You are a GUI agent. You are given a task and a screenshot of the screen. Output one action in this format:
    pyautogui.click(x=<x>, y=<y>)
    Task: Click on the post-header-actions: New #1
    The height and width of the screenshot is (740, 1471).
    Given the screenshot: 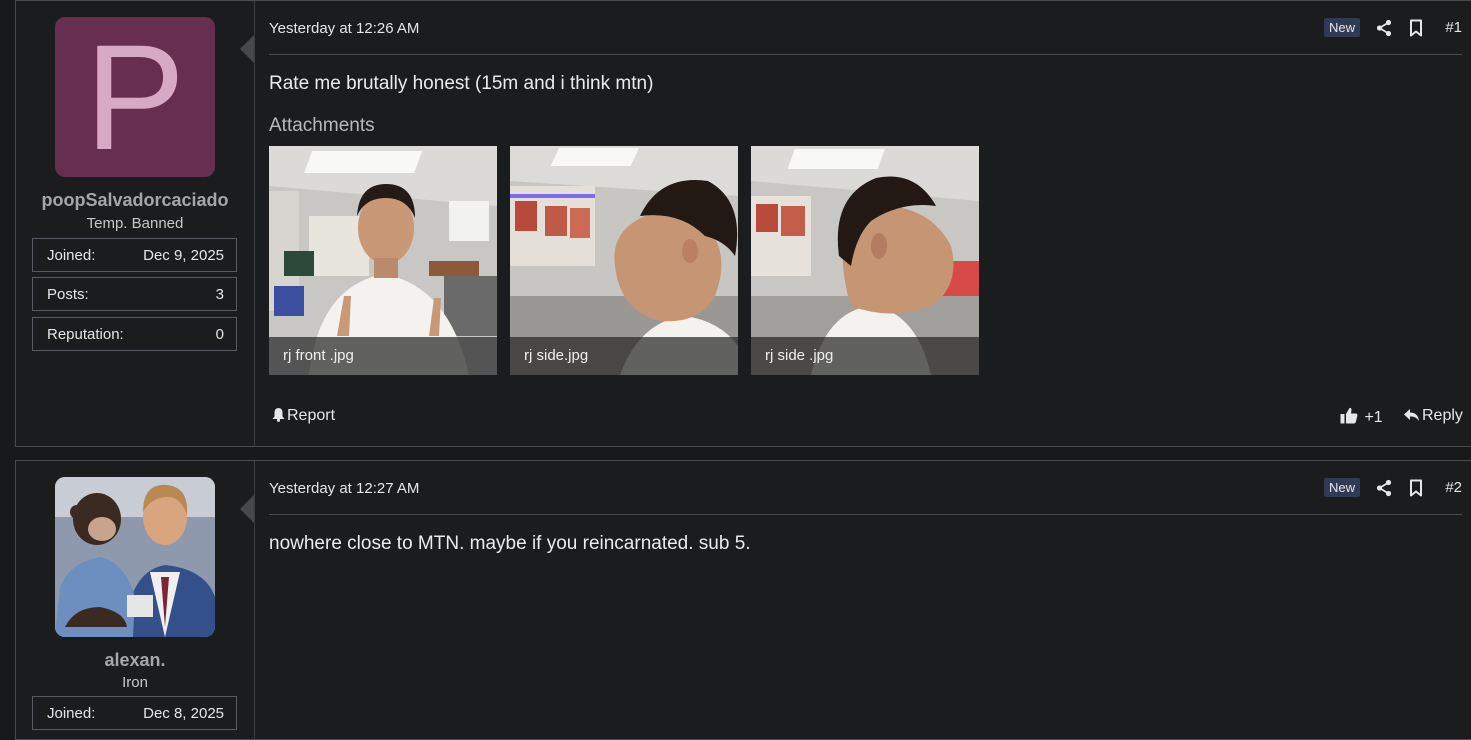 What is the action you would take?
    pyautogui.click(x=1382, y=28)
    